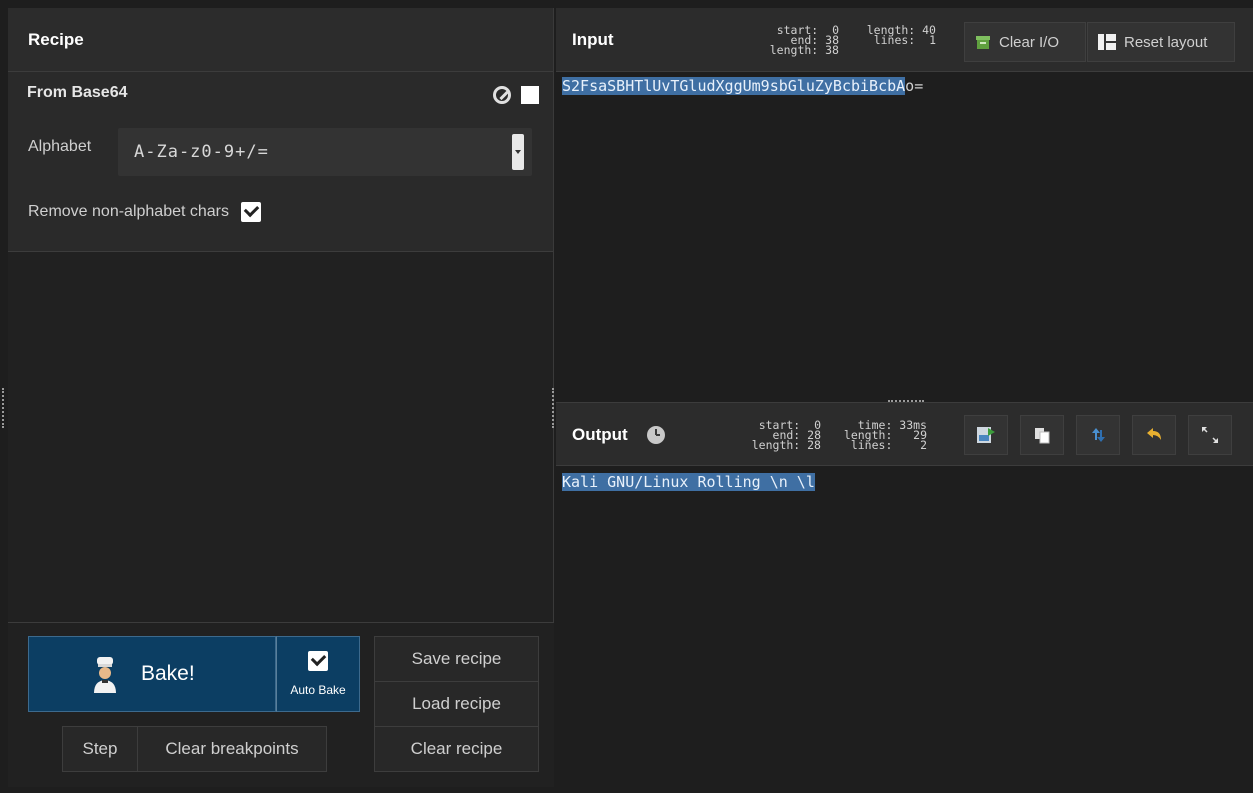 This screenshot has height=793, width=1253. I want to click on copy-icon, so click(1042, 436).